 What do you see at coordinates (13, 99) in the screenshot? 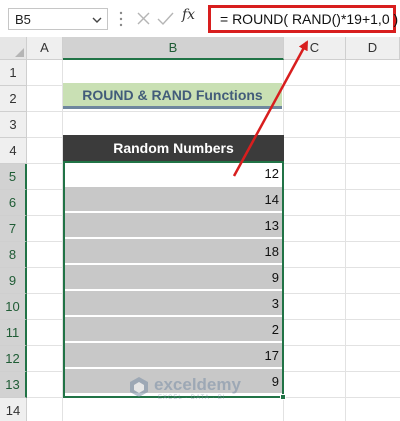
I see `row-header-2: 2` at bounding box center [13, 99].